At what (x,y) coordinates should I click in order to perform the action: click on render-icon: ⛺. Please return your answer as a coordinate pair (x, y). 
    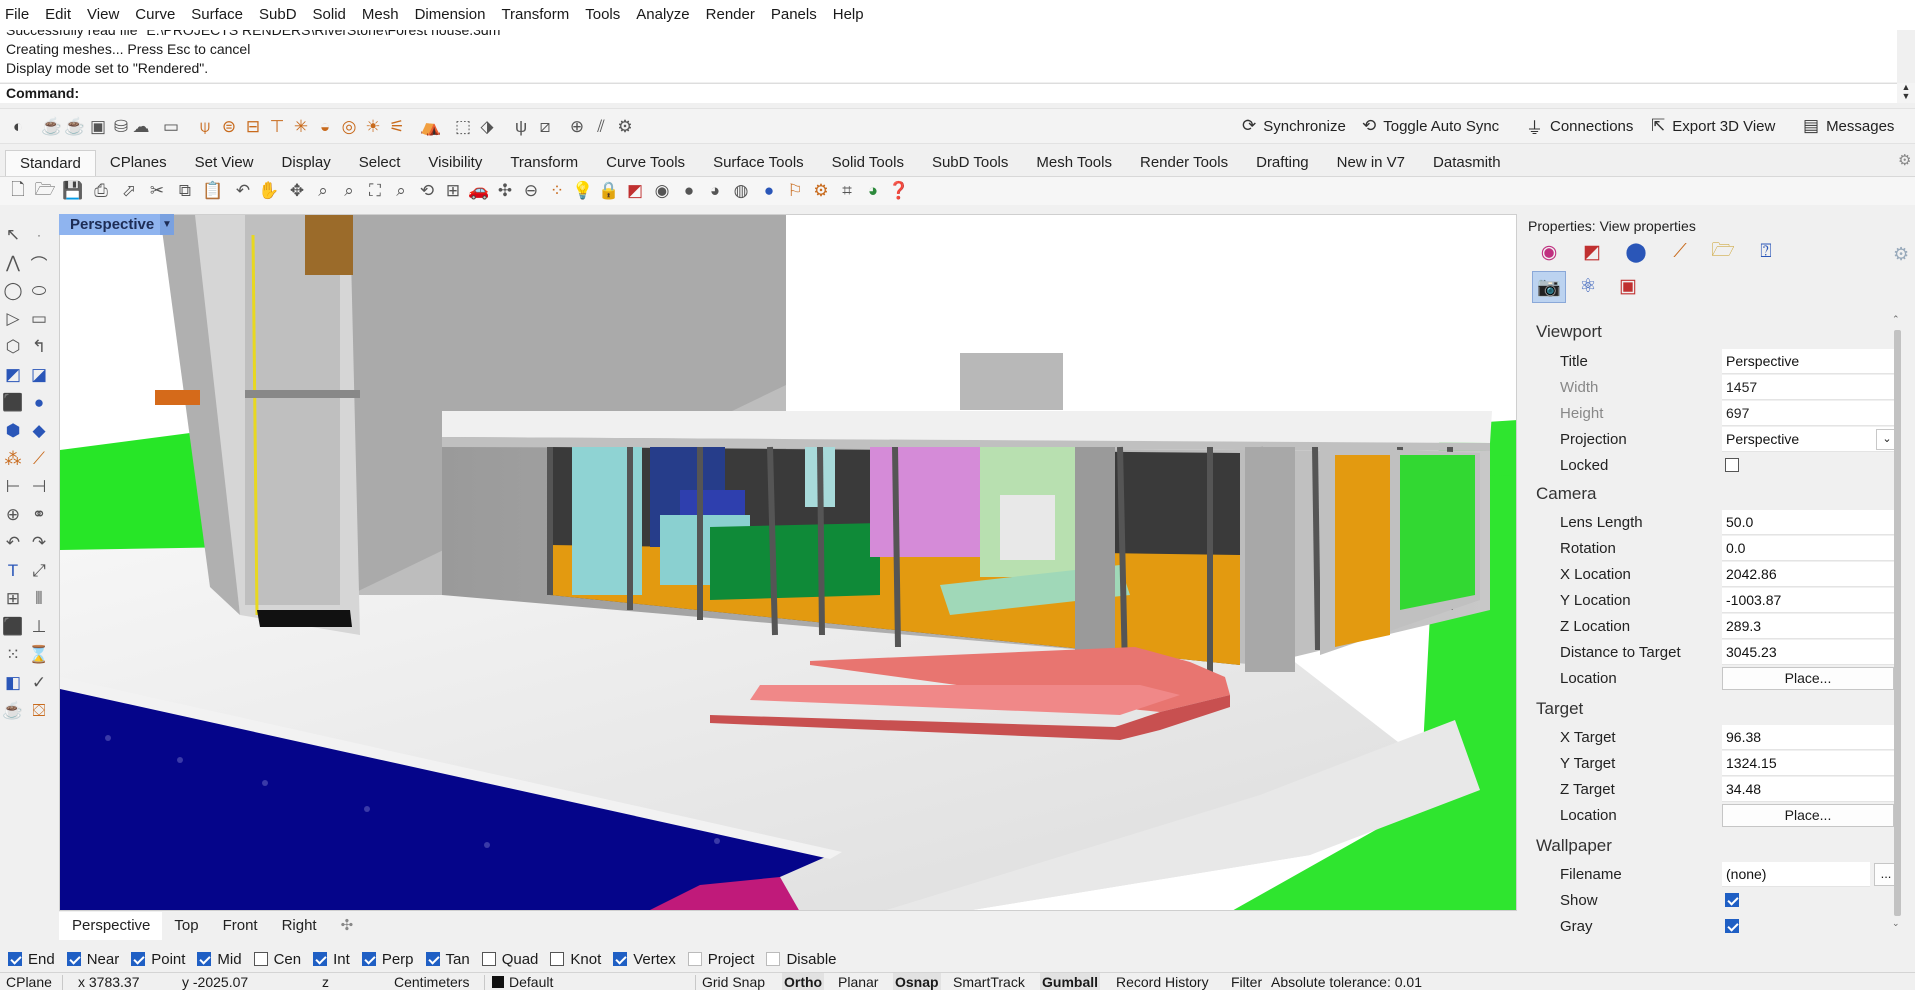
    Looking at the image, I should click on (431, 127).